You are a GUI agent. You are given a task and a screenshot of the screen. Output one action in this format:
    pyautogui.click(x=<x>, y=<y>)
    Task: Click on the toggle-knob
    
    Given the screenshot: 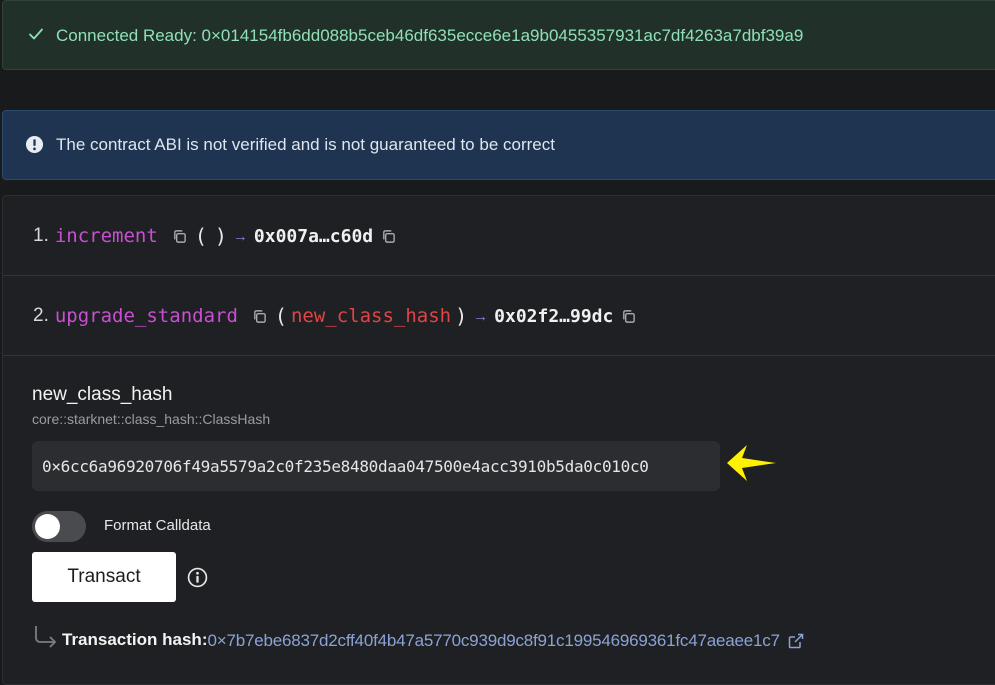 What is the action you would take?
    pyautogui.click(x=47, y=526)
    